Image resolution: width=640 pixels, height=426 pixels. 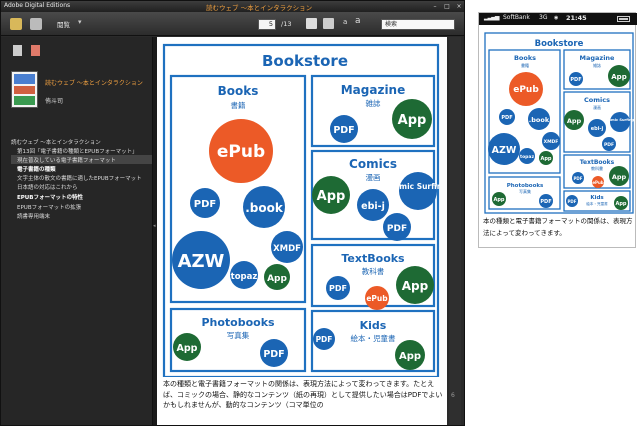 I want to click on sidebar-book-title: 読むウェブ ～本とインタラクション, so click(x=94, y=83).